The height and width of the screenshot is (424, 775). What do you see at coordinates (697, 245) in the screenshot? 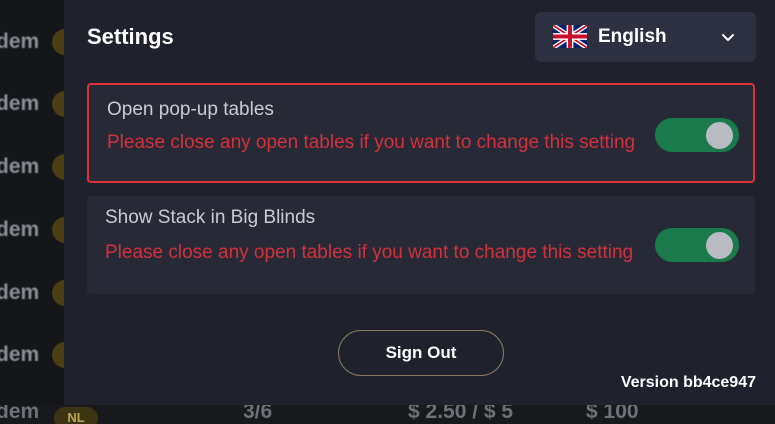
I see `show-stack-bb-toggle` at bounding box center [697, 245].